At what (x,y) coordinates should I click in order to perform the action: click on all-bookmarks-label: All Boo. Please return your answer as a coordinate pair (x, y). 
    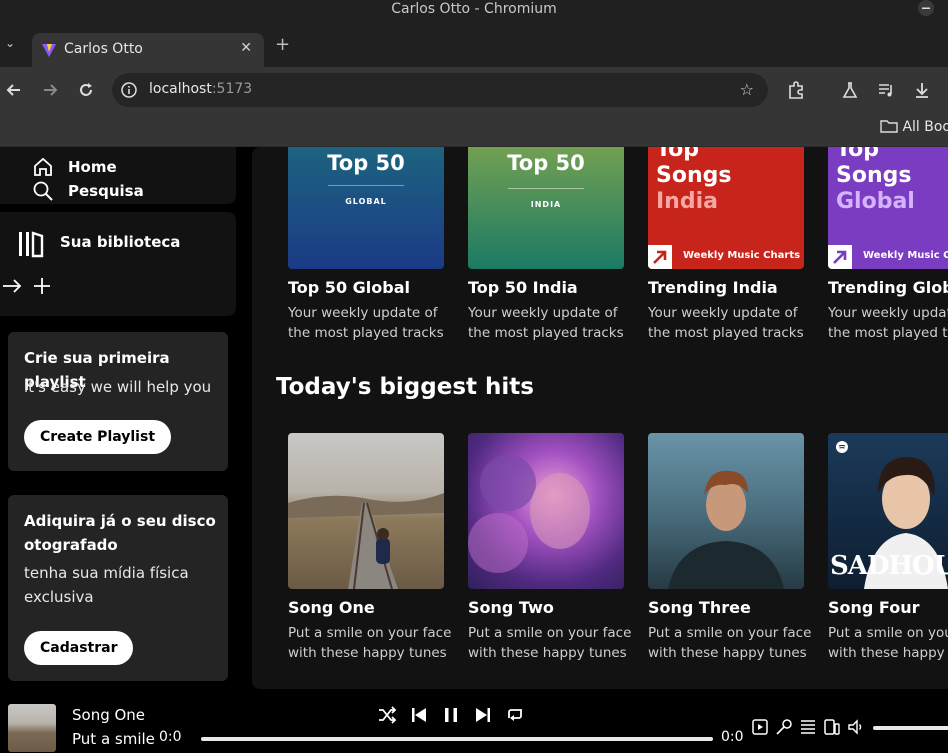
    Looking at the image, I should click on (925, 127).